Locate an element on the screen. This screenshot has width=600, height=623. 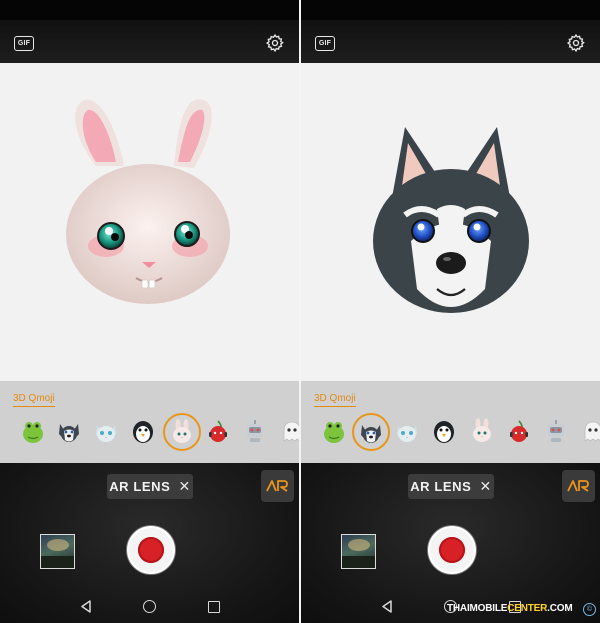
watermark: THAIMOBILECENTER.COM is located at coordinates (510, 608).